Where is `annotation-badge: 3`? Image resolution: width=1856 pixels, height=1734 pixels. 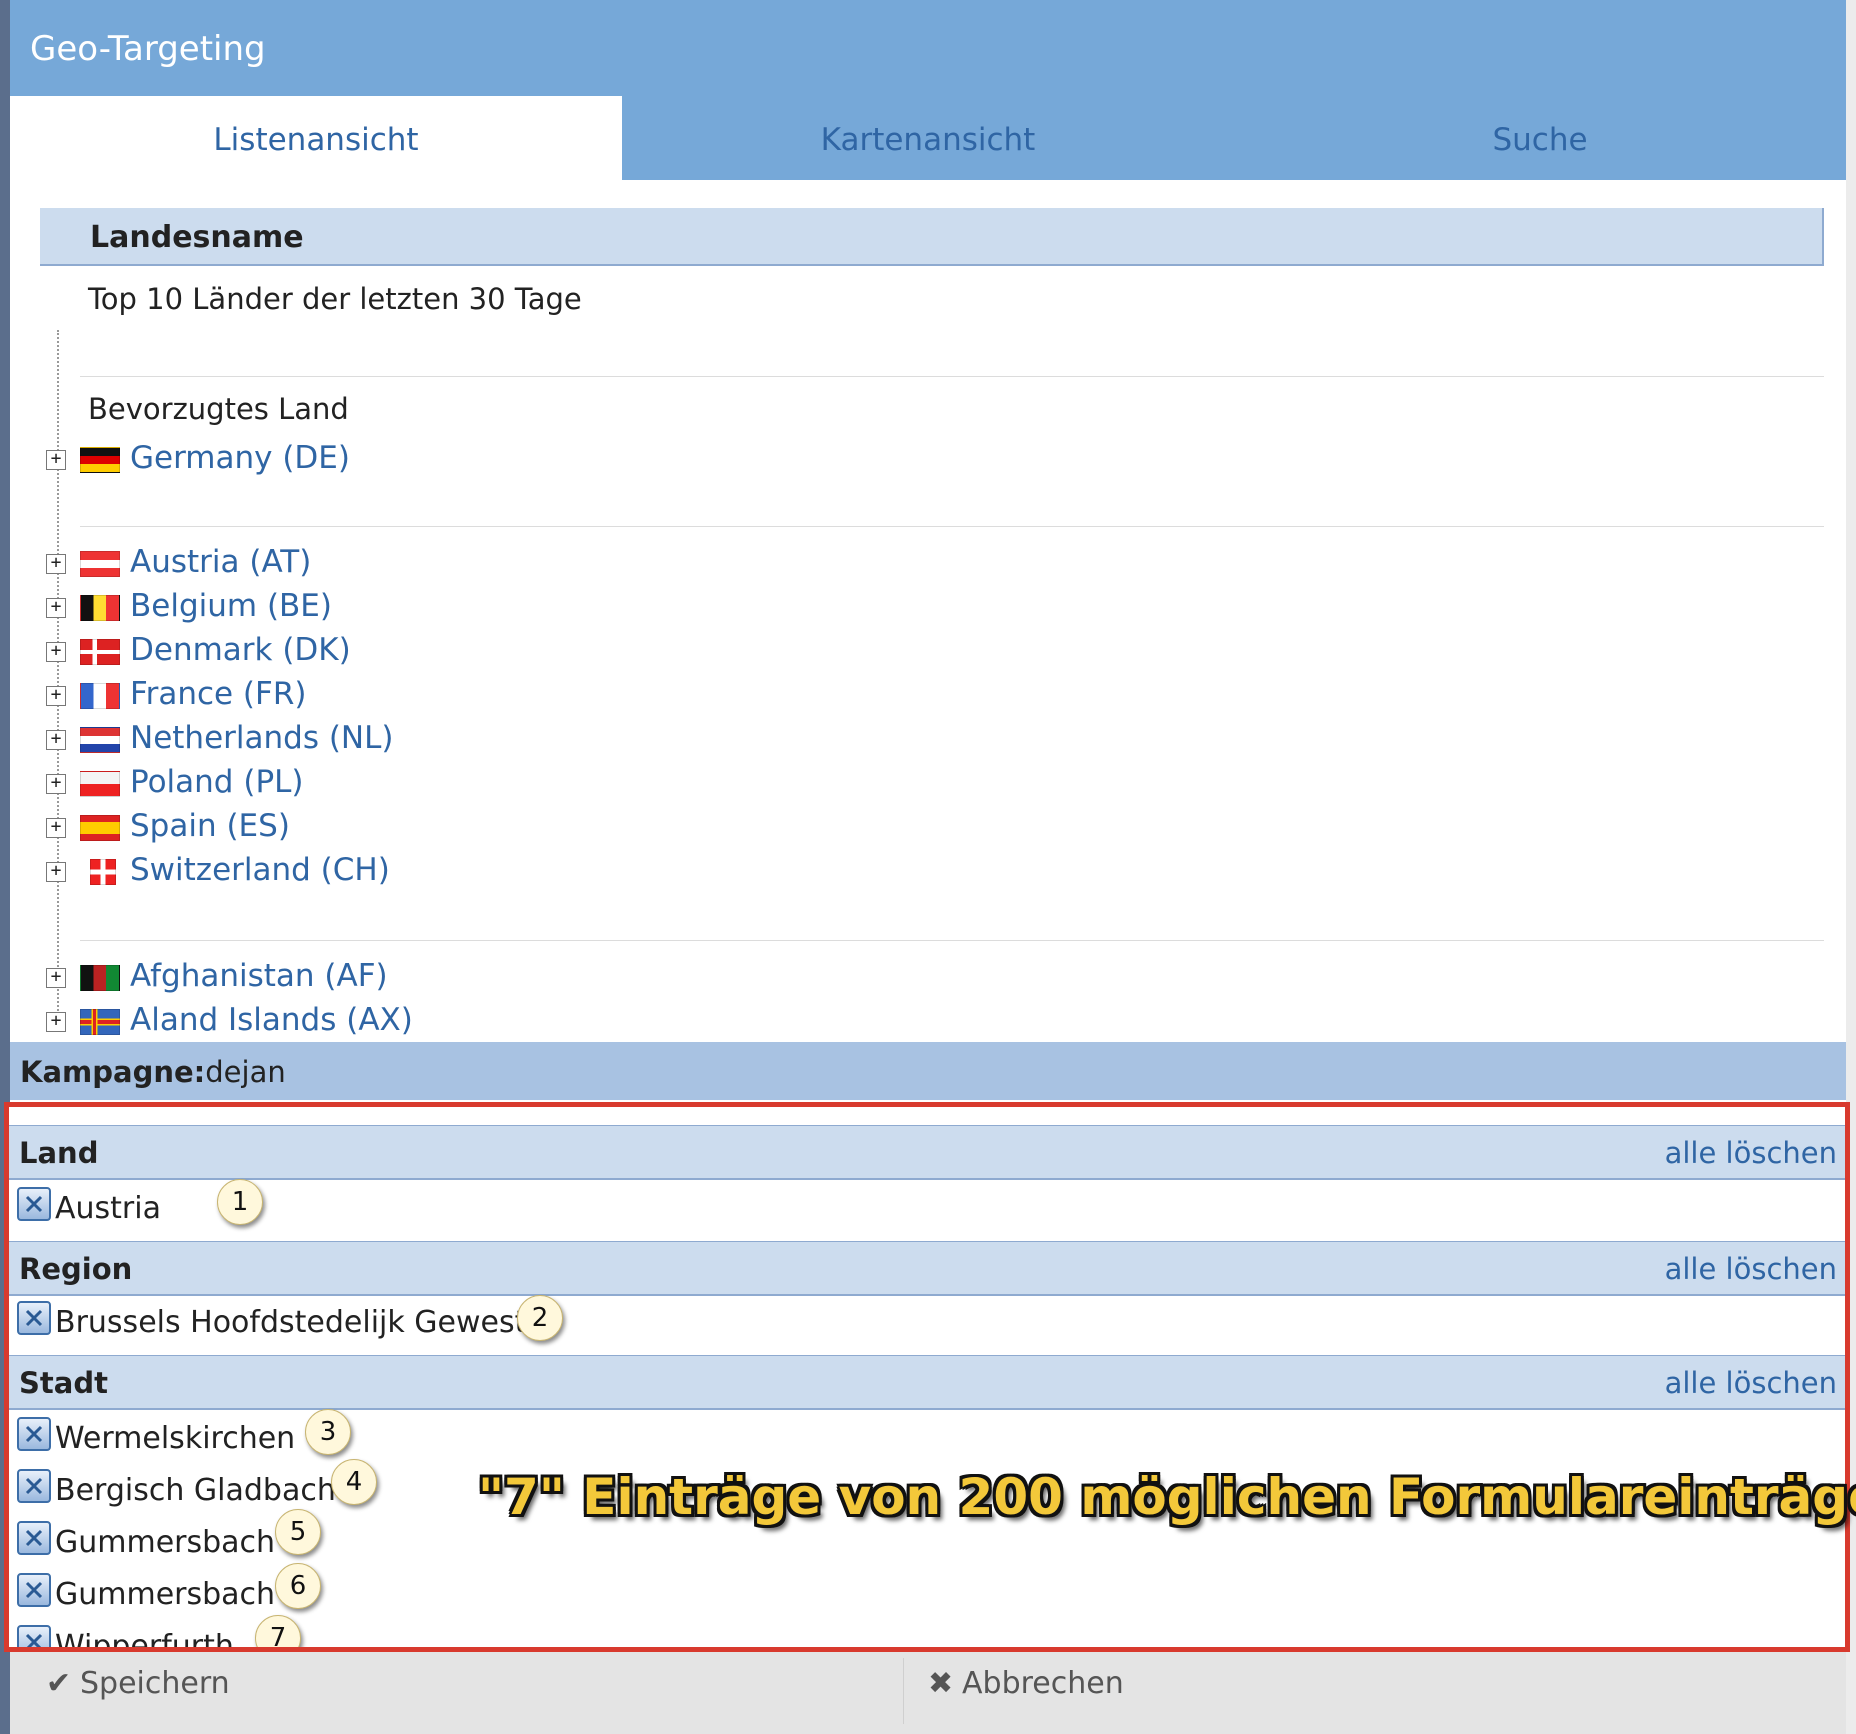 annotation-badge: 3 is located at coordinates (328, 1432).